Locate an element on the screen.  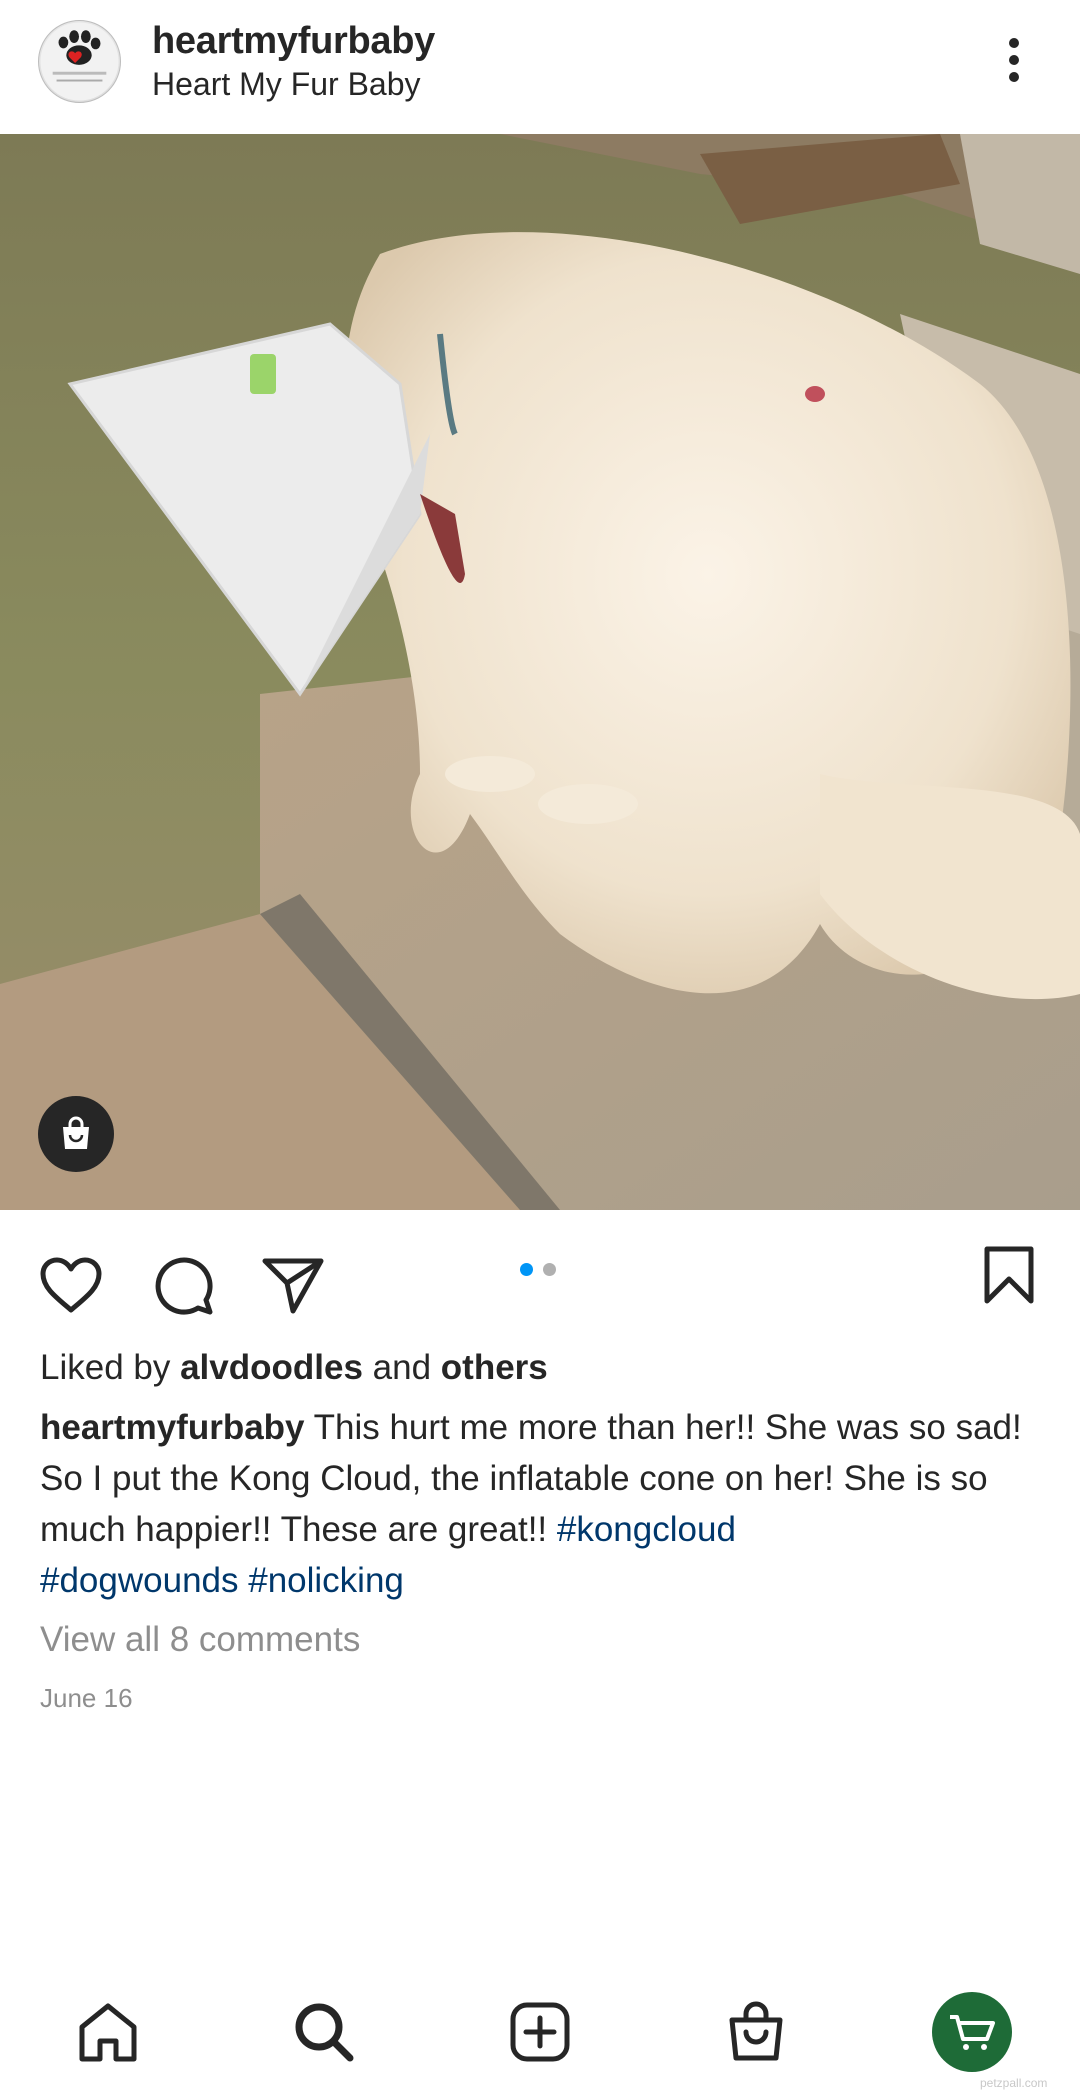
hashtag-link: #nolicking is located at coordinates (326, 1580).